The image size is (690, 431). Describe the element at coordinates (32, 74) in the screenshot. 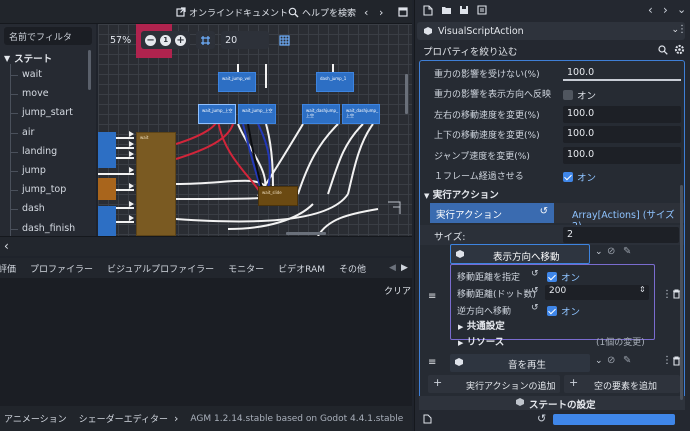

I see `state-list-item: wait` at that location.